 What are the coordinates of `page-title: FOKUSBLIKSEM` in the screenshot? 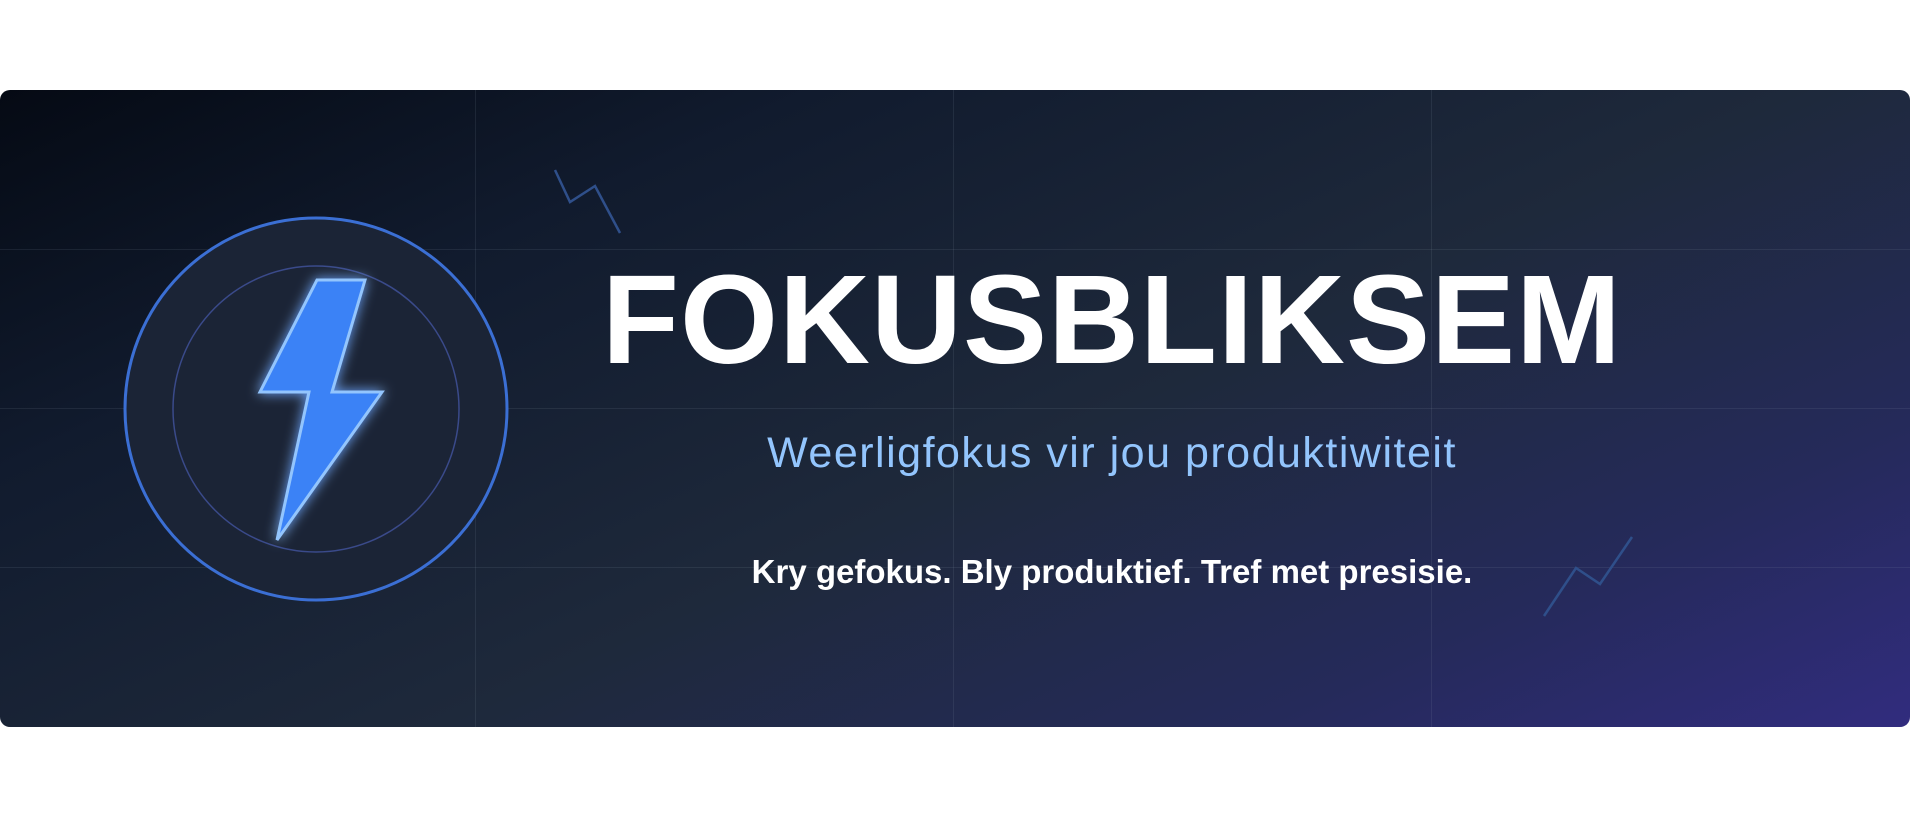 It's located at (1112, 319).